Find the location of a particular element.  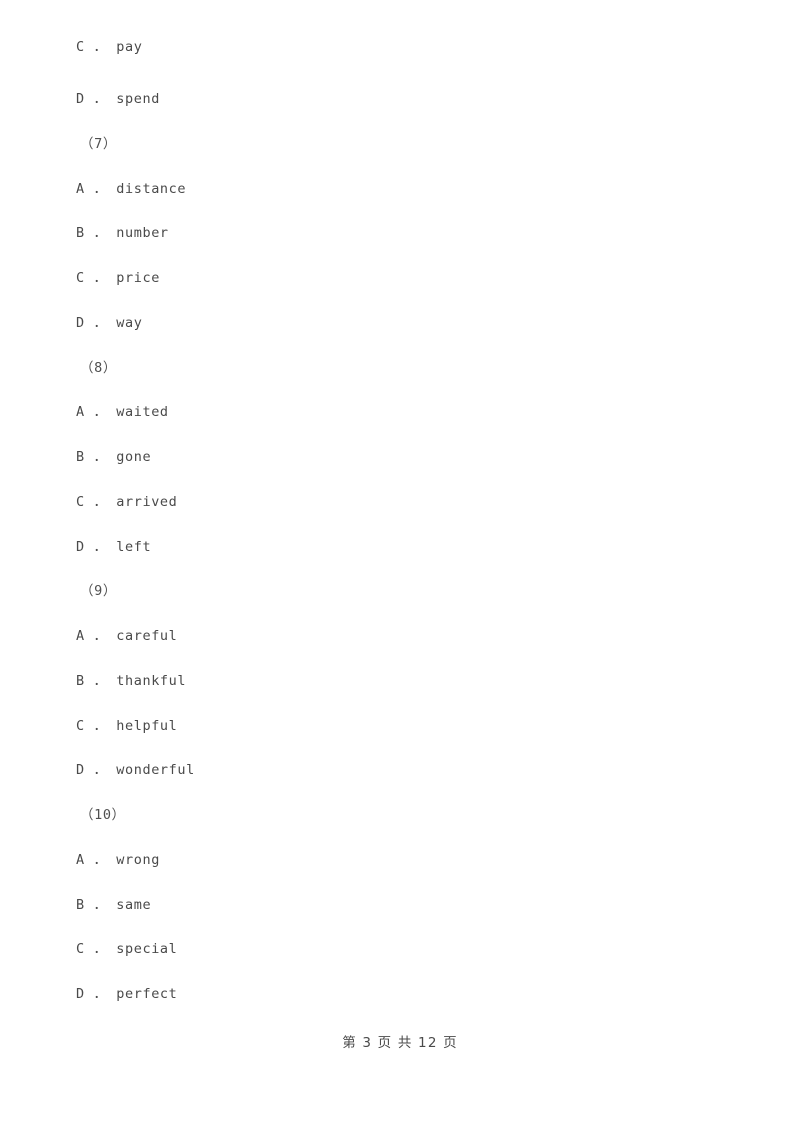

option-line: B ． gone is located at coordinates (114, 457).